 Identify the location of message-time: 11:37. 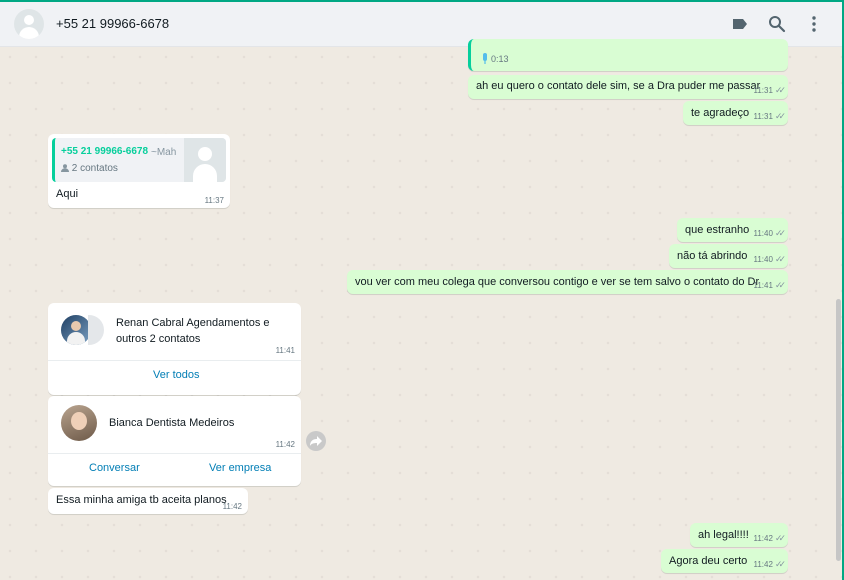
(214, 200).